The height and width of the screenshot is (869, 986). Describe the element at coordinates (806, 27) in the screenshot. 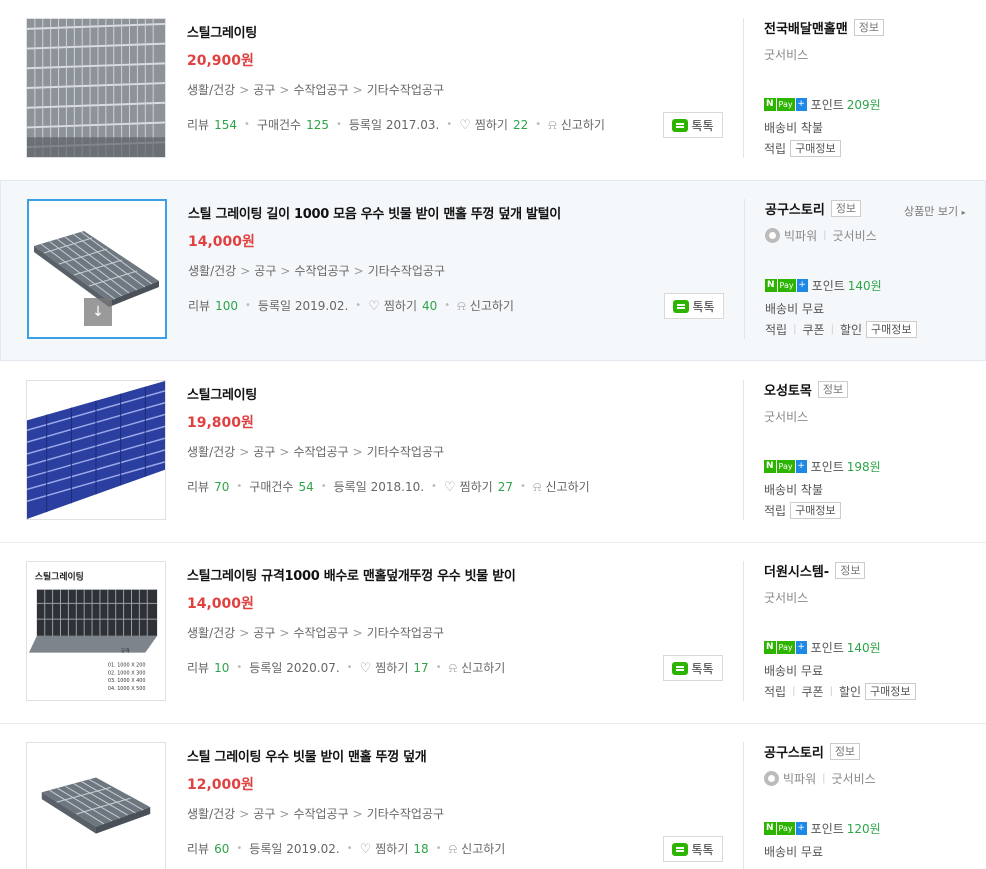

I see `seller-link: 전국배달맨홀맨` at that location.